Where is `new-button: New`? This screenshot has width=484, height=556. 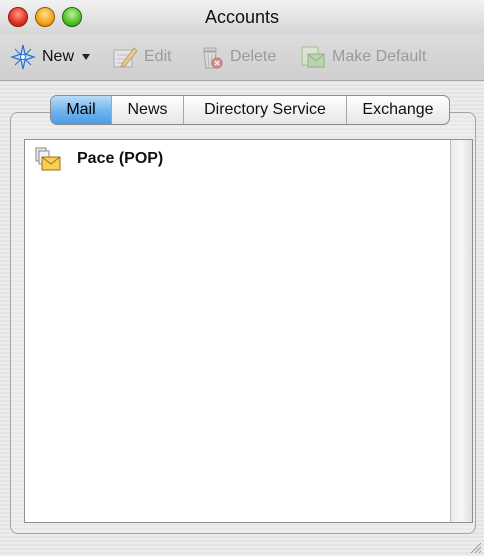 new-button: New is located at coordinates (50, 57).